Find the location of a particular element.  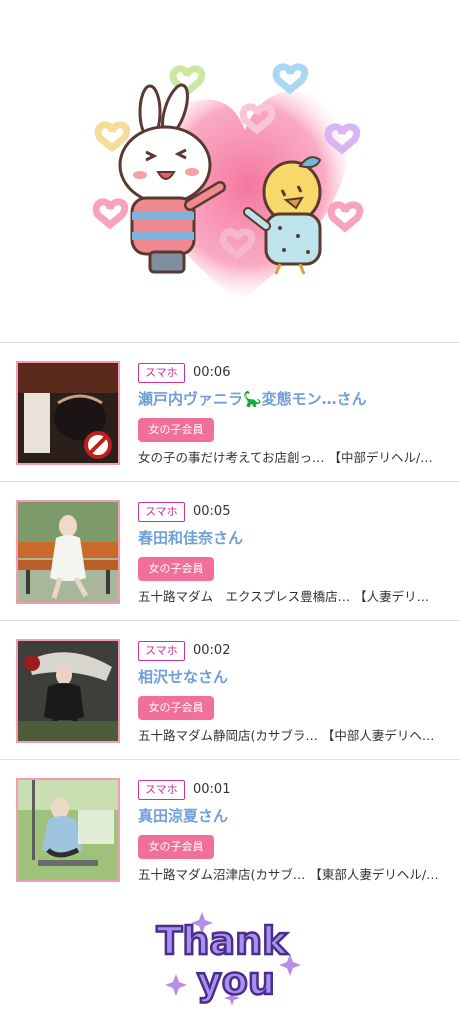

user-name-link: 相沢せなさん is located at coordinates (293, 677).